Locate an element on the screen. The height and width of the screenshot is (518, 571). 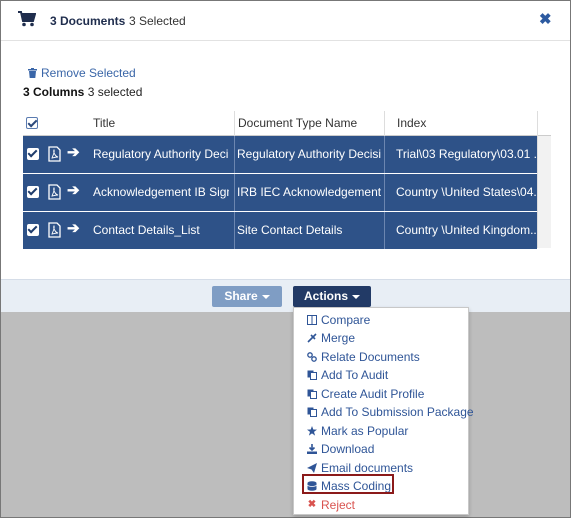
remove-selected-link: Remove Selected is located at coordinates (82, 73).